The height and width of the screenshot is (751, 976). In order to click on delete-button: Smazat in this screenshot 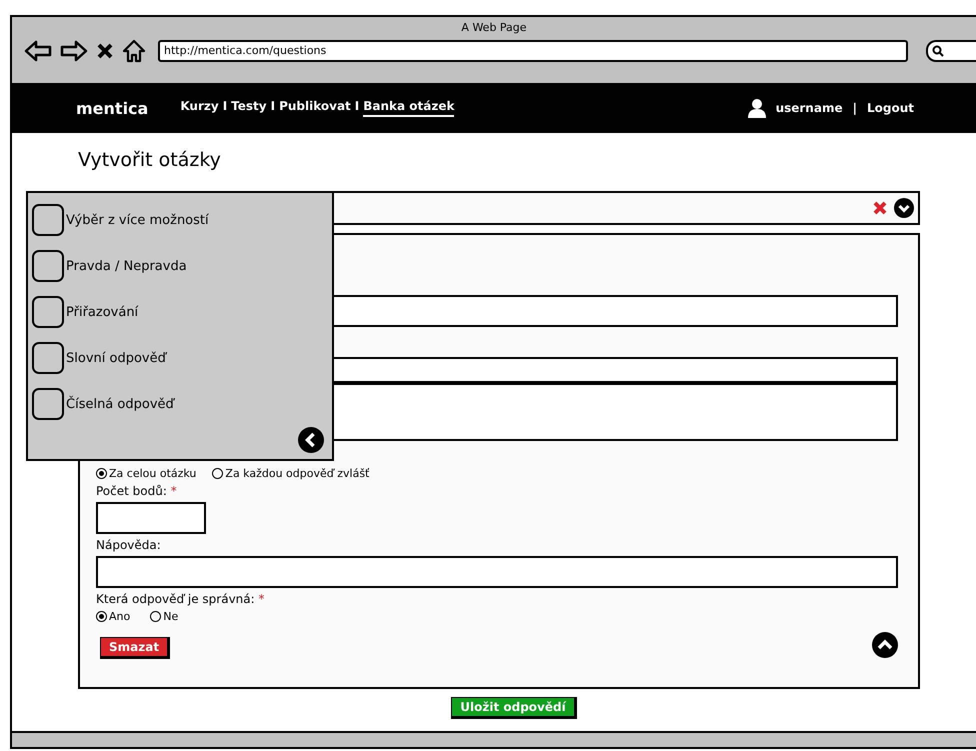, I will do `click(135, 648)`.